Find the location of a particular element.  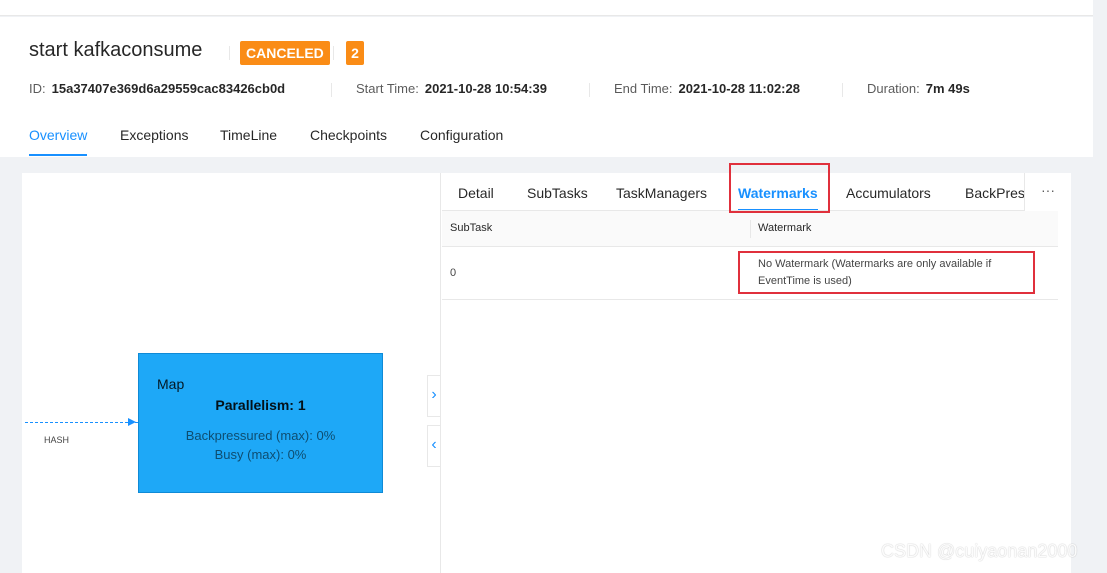

job-id: ID: 15a37407e369d6a29559cac83426cb0d is located at coordinates (157, 88).